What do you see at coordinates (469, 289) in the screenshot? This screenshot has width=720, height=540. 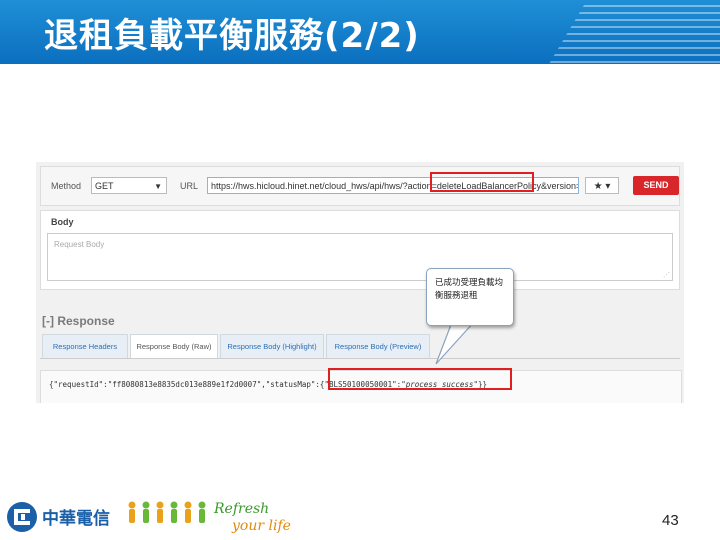 I see `callout-text: 已成功受理負載均衡服務退租` at bounding box center [469, 289].